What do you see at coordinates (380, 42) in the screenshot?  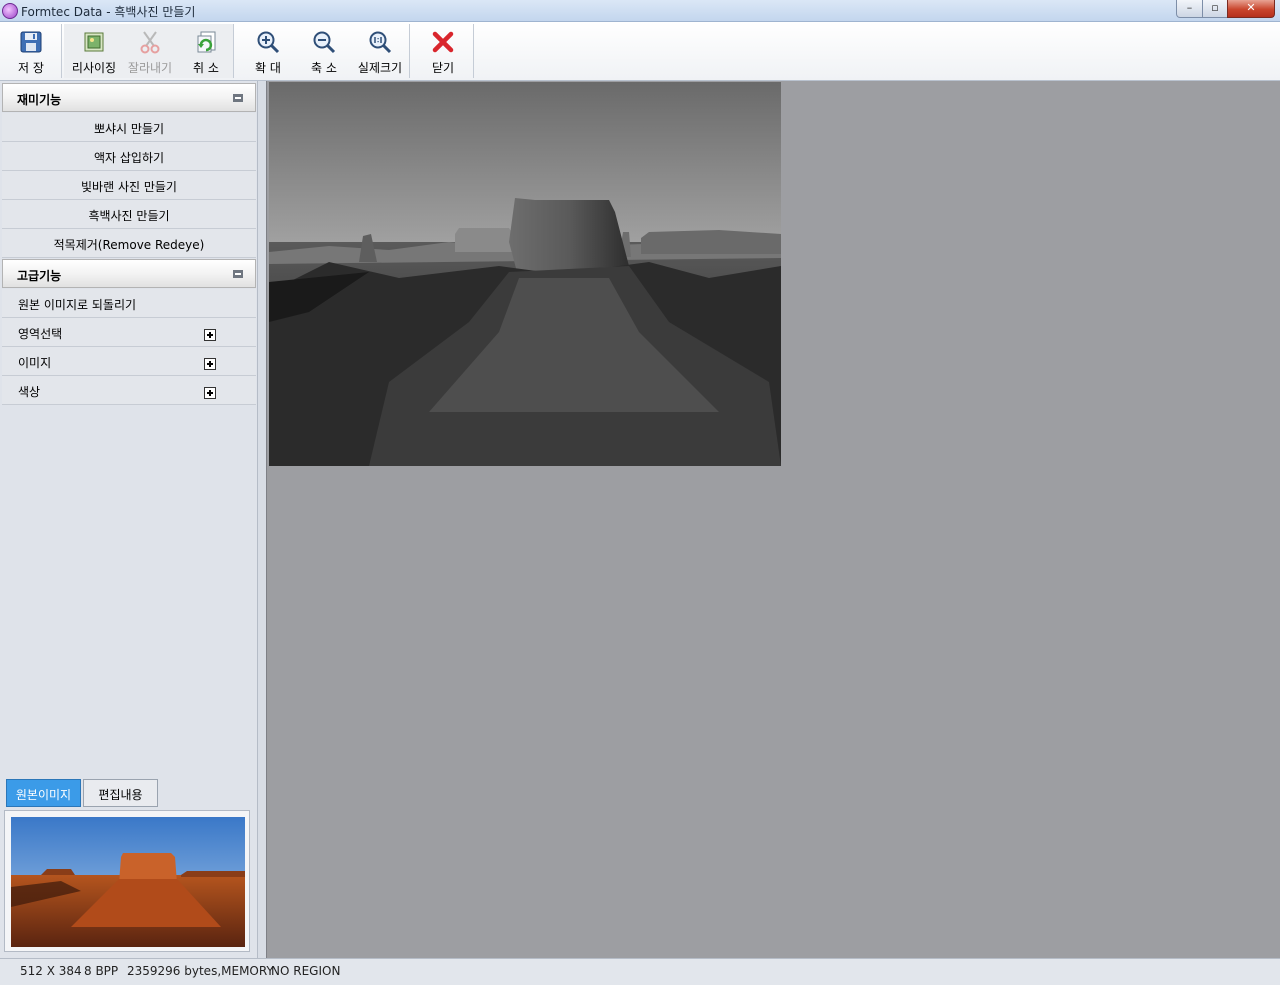 I see `actual-size-icon` at bounding box center [380, 42].